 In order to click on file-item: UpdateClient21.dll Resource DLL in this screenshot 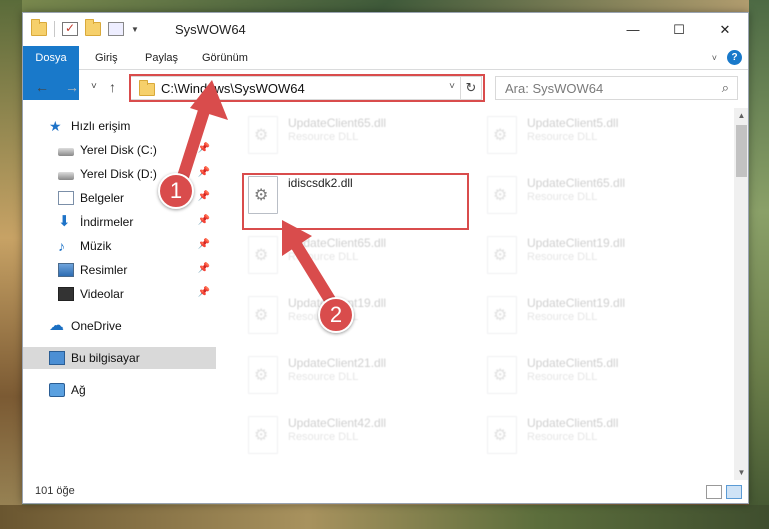, I will do `click(359, 377)`.